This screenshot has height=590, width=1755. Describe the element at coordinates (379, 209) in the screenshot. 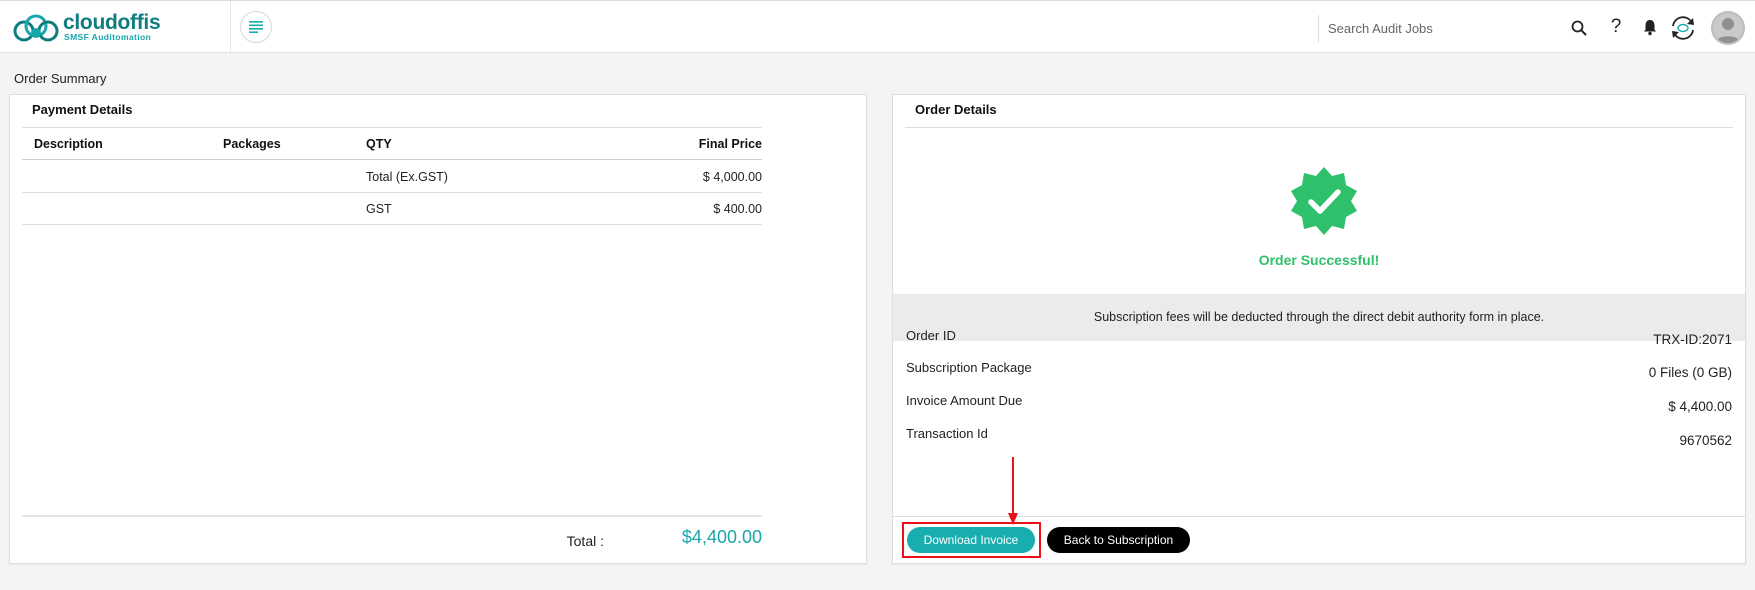

I see `row-qty: GST` at that location.